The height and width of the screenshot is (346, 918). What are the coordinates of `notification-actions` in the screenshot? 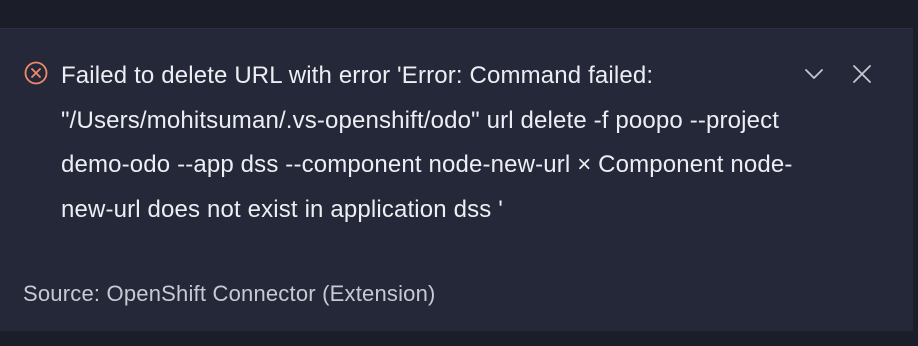 It's located at (838, 74).